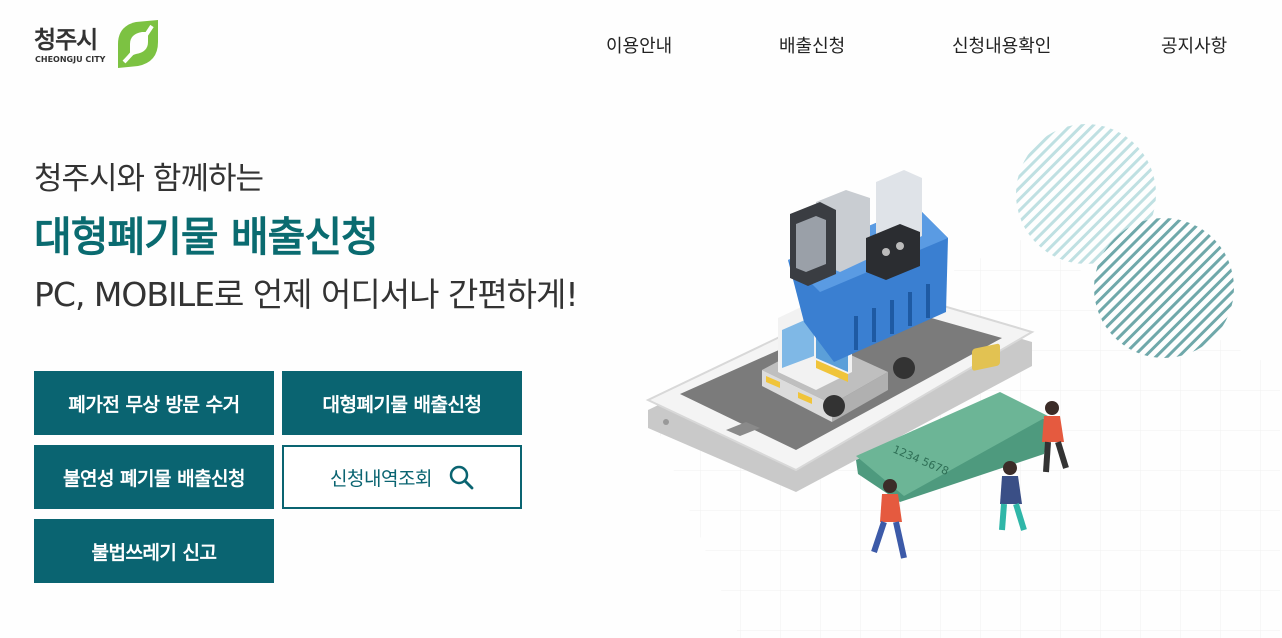  I want to click on nav-usage-guide: 이용안내, so click(639, 45).